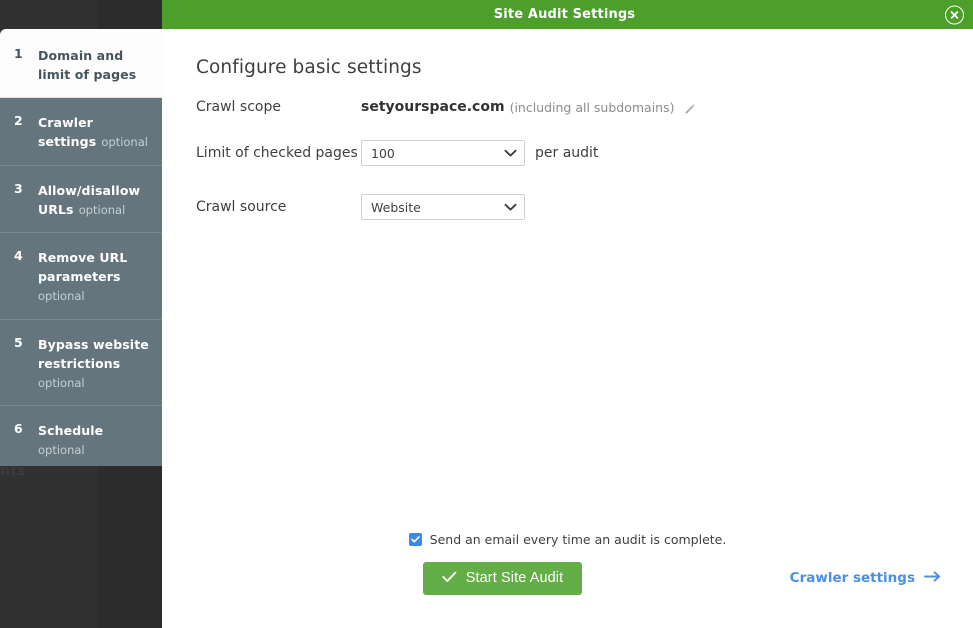  I want to click on modal-header: Site Audit Settings, so click(567, 14).